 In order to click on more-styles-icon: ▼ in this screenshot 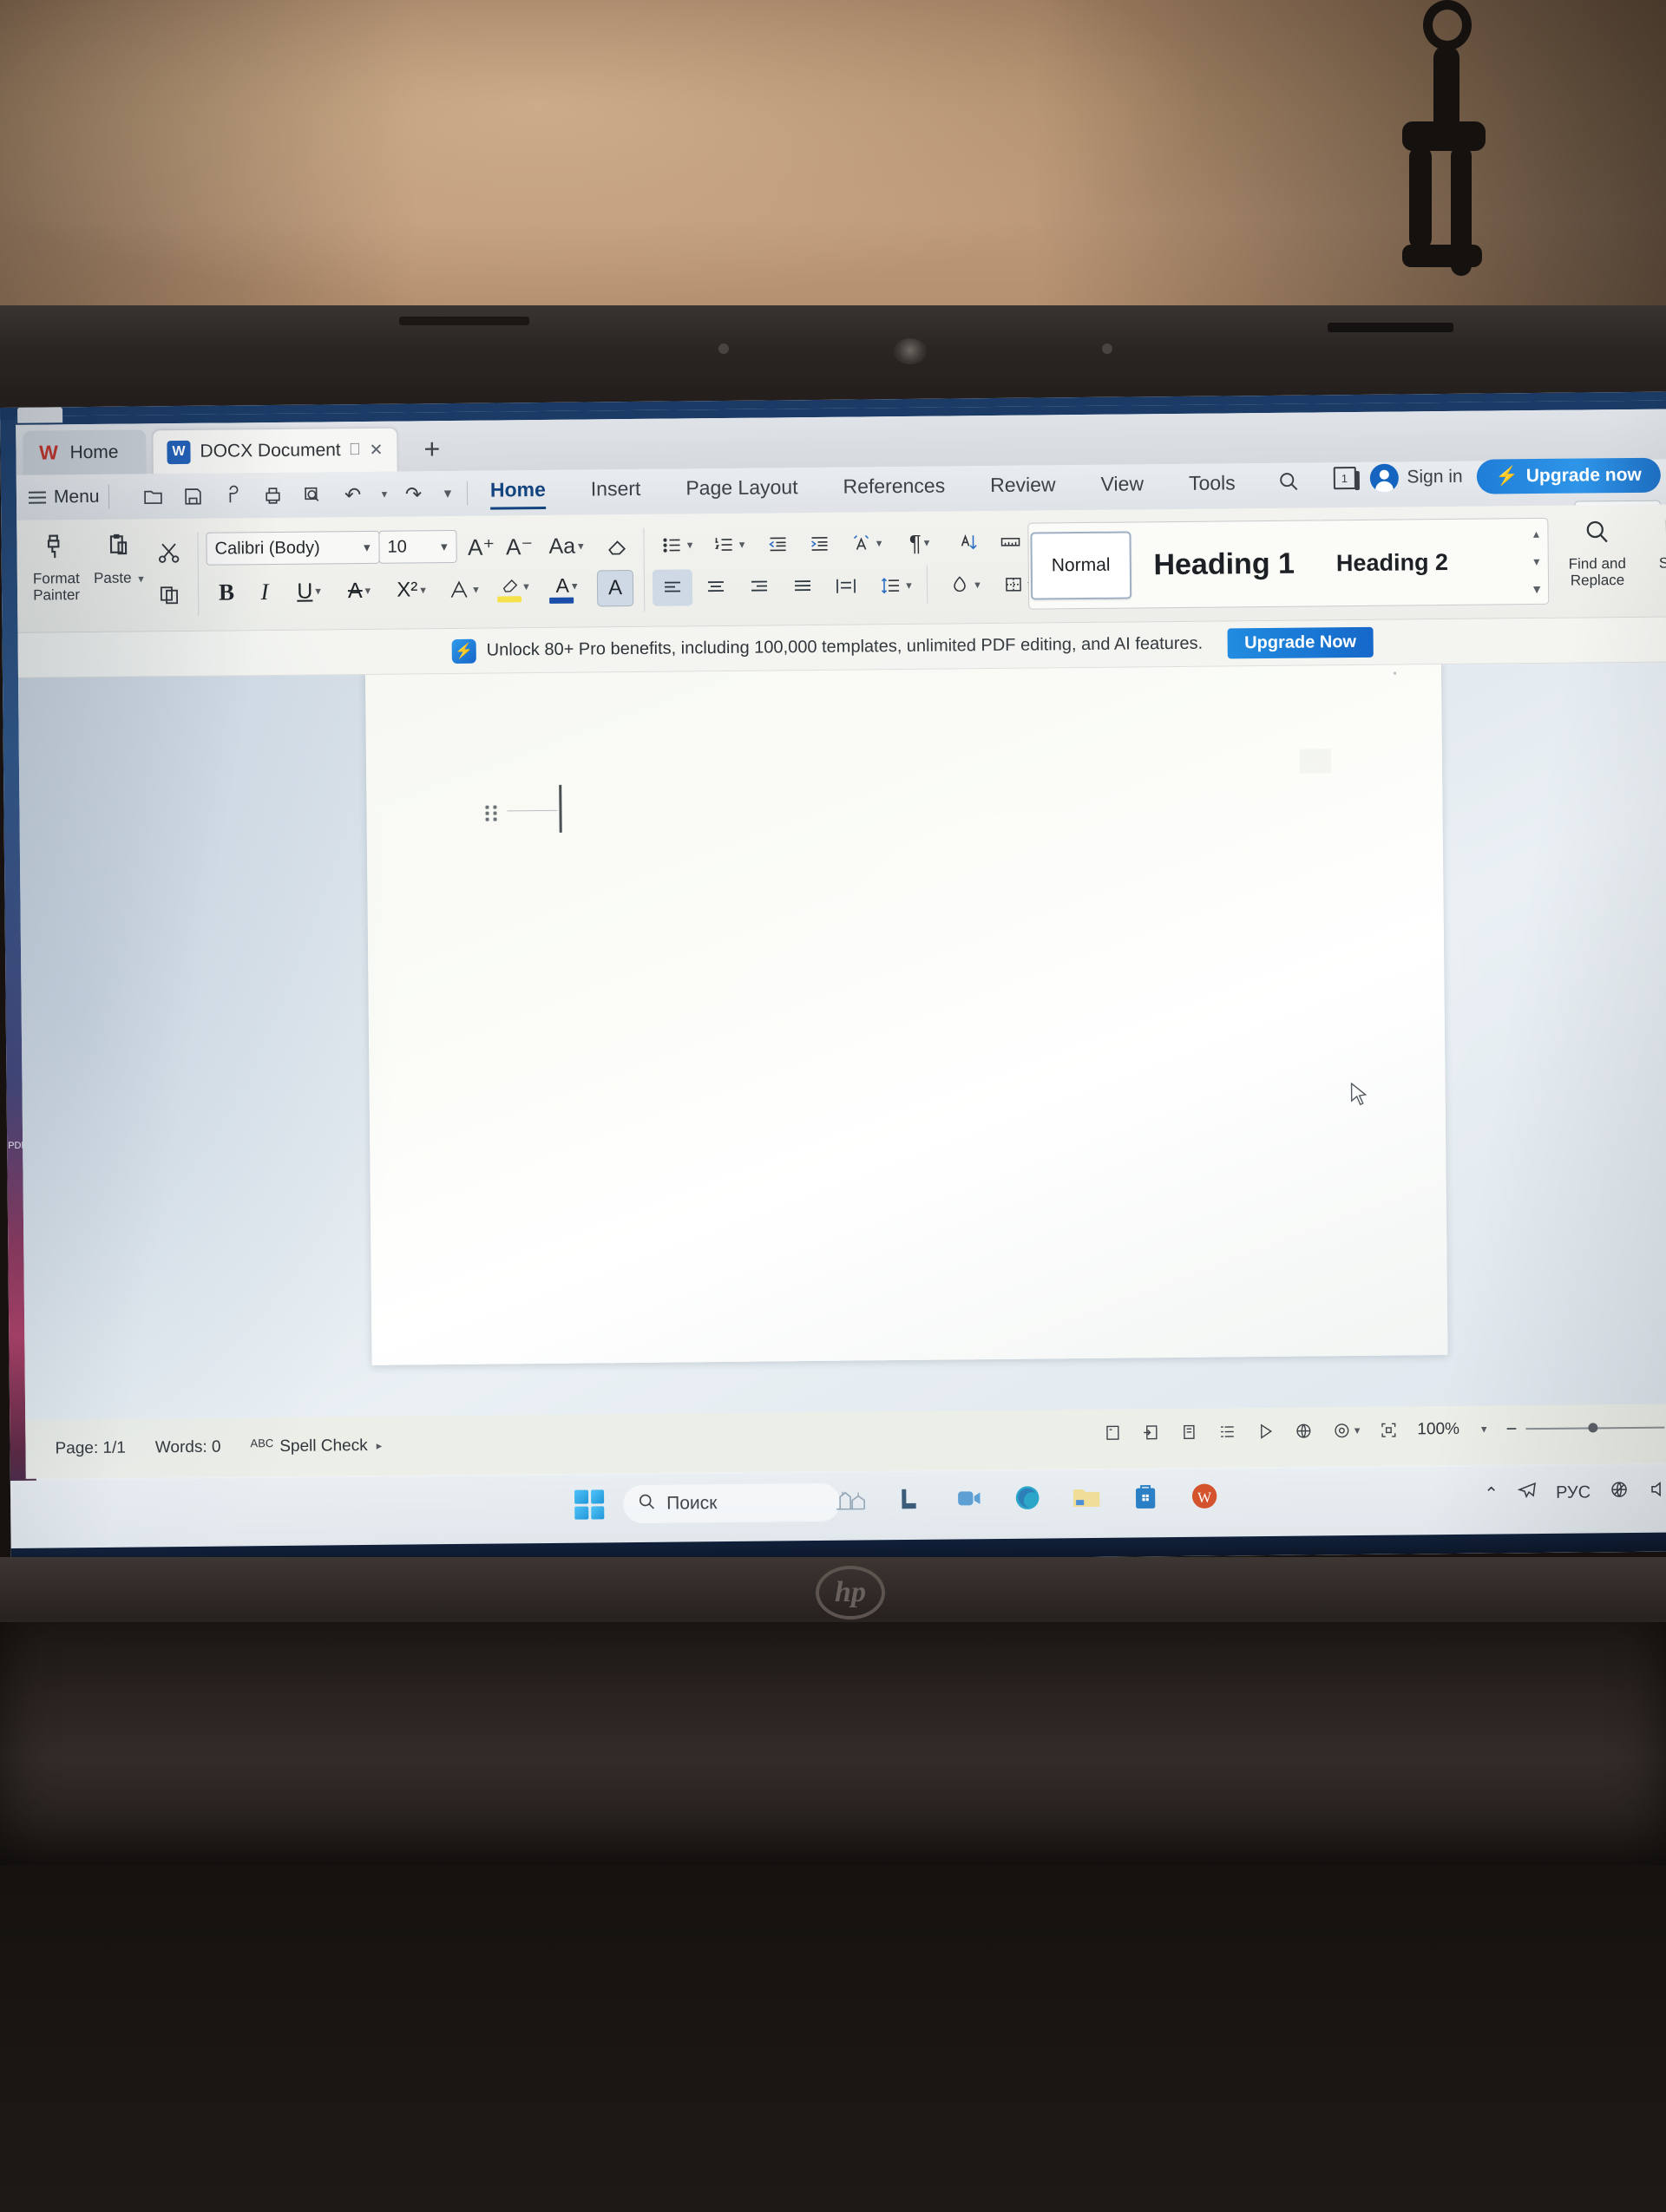, I will do `click(1537, 589)`.